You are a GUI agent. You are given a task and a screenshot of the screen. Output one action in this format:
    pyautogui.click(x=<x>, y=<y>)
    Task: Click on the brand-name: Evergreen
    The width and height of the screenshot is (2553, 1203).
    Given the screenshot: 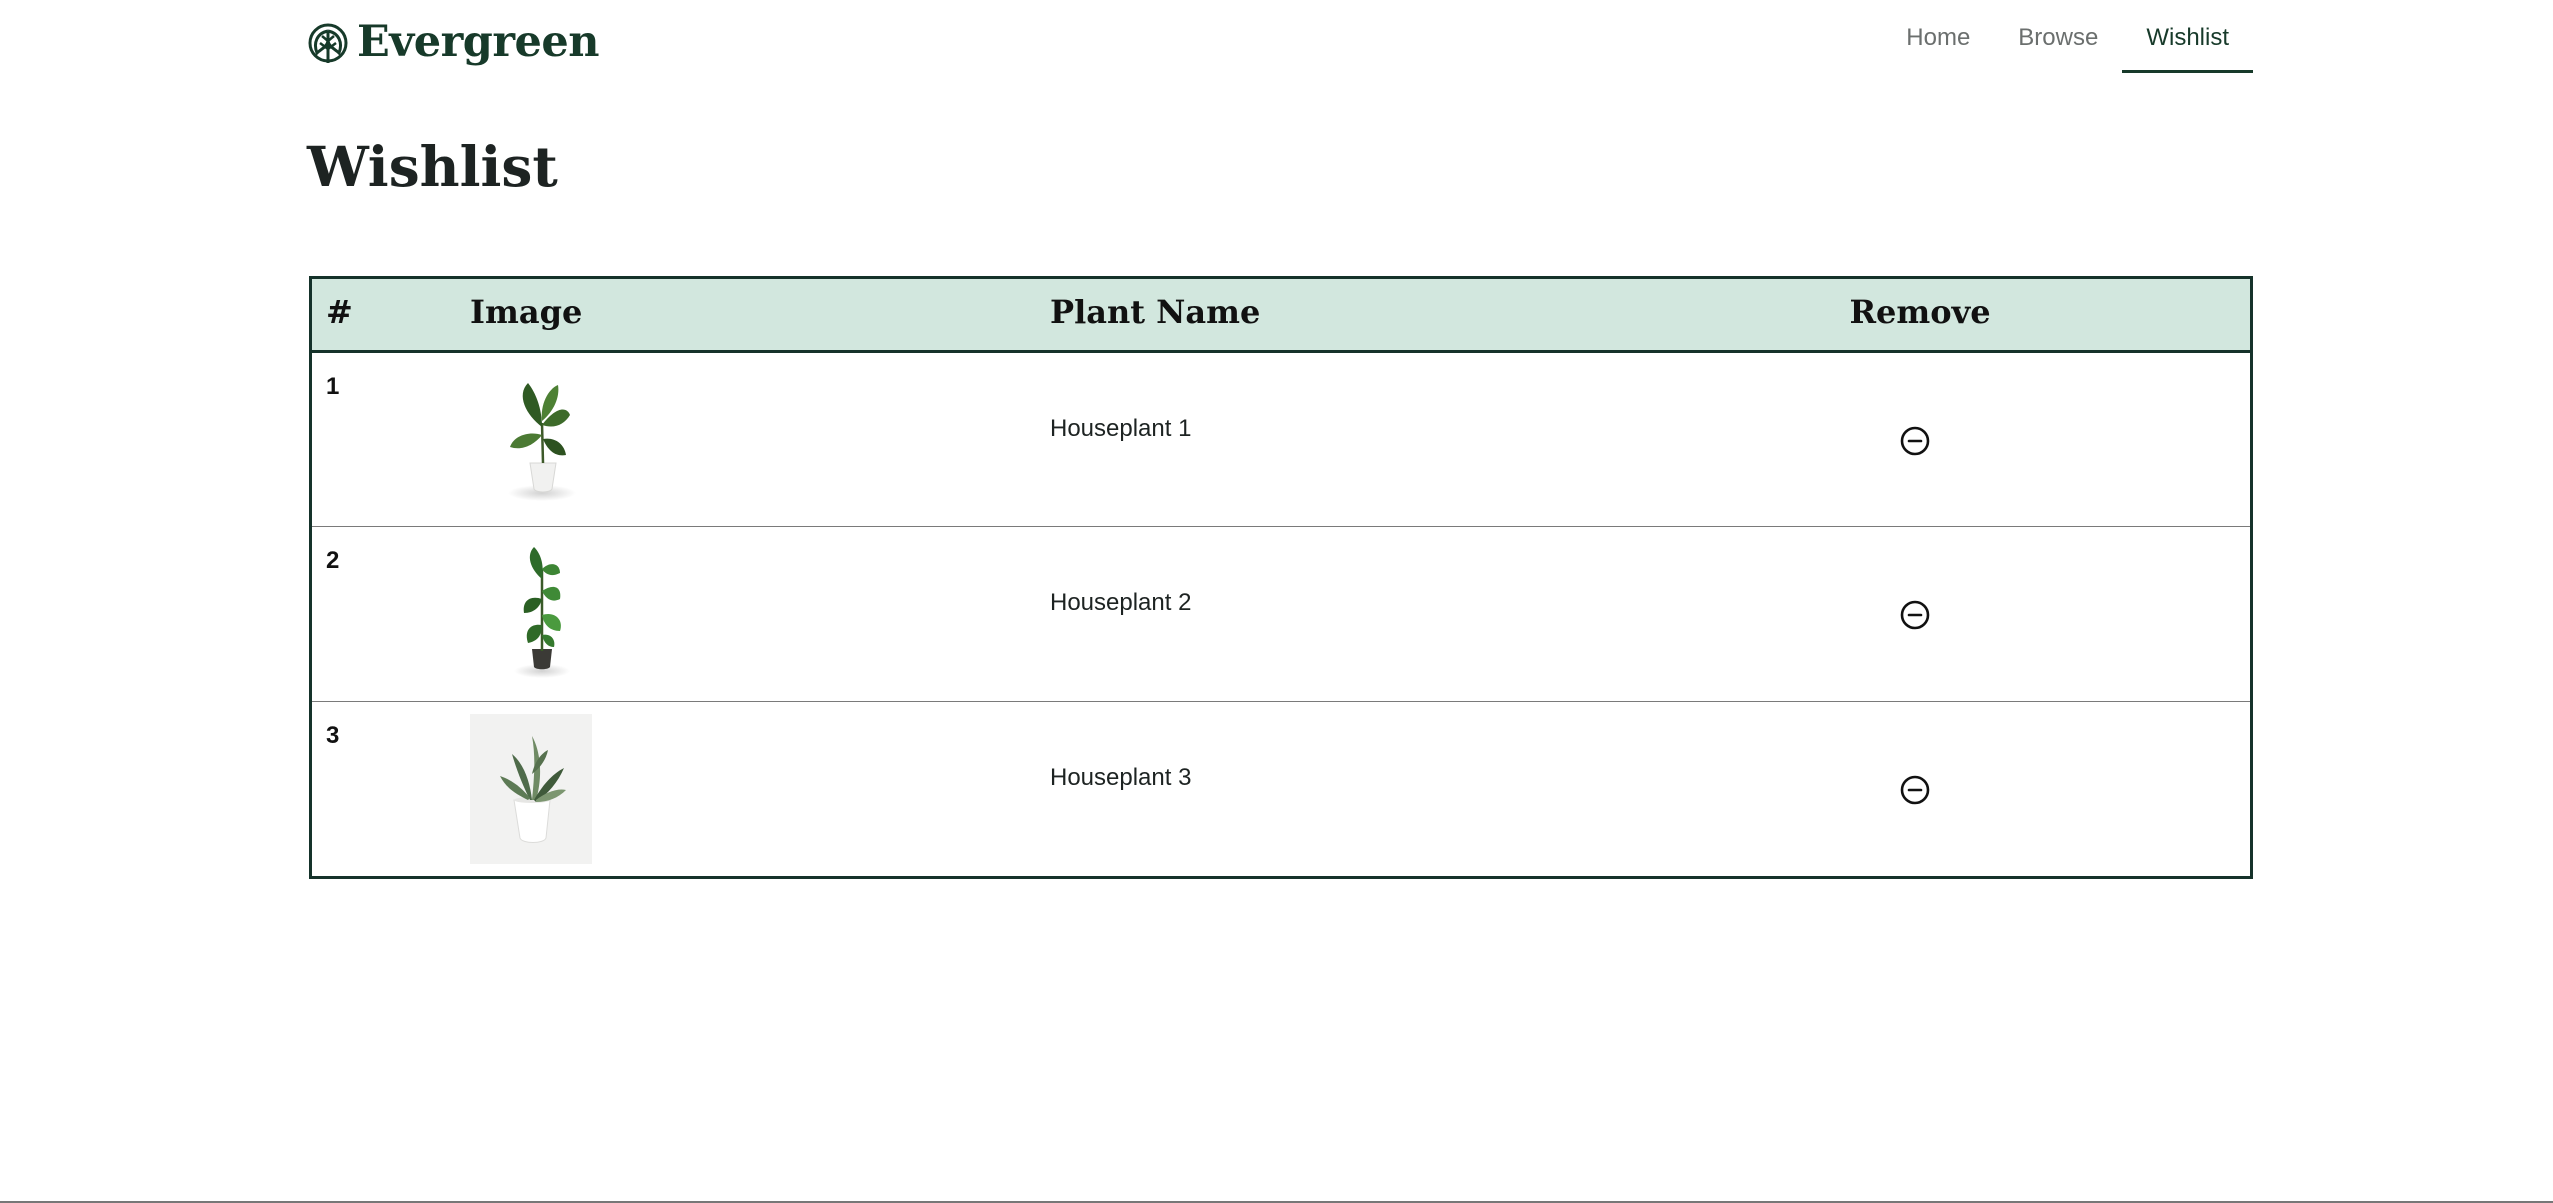 What is the action you would take?
    pyautogui.click(x=478, y=42)
    